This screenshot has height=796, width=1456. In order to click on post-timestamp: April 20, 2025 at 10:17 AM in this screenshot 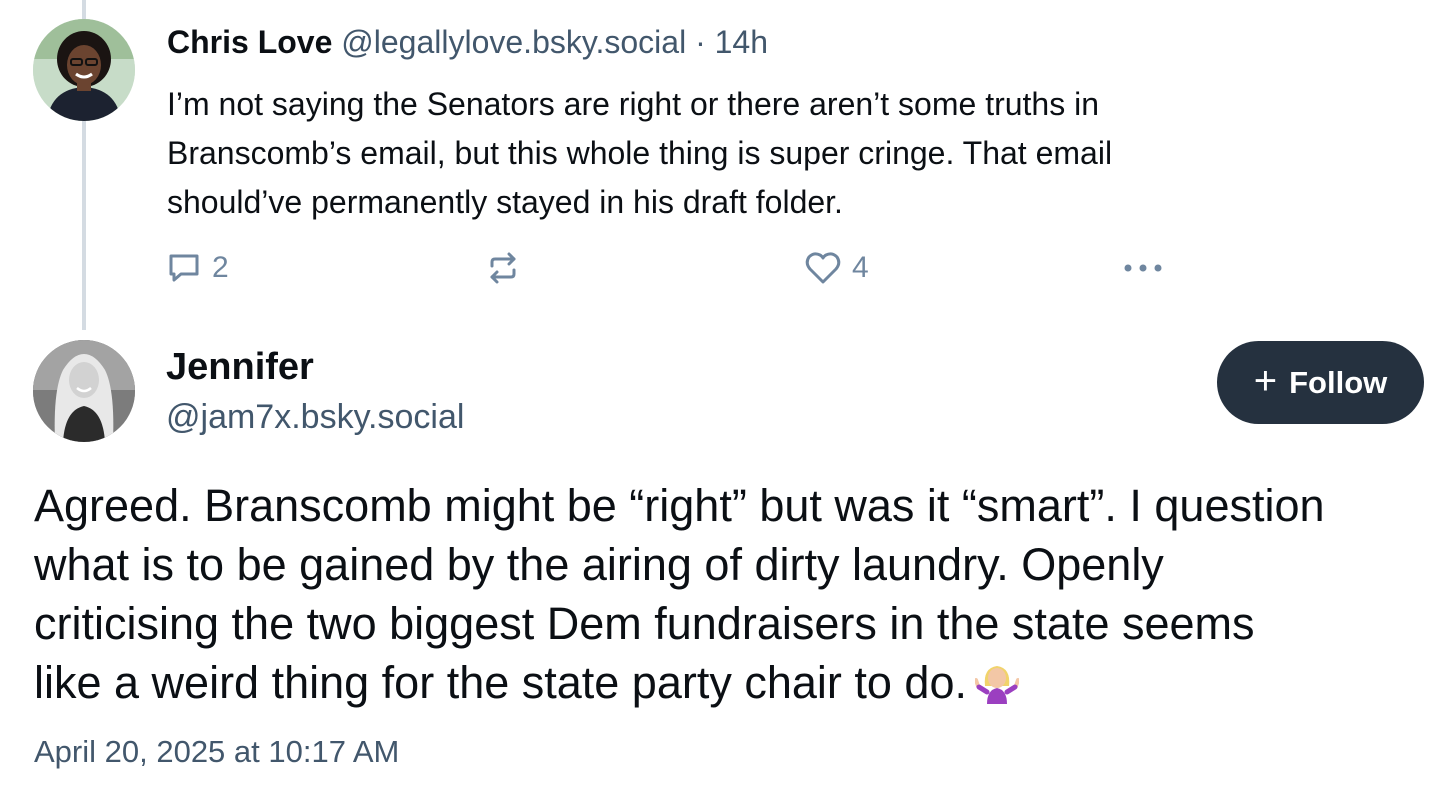, I will do `click(216, 752)`.